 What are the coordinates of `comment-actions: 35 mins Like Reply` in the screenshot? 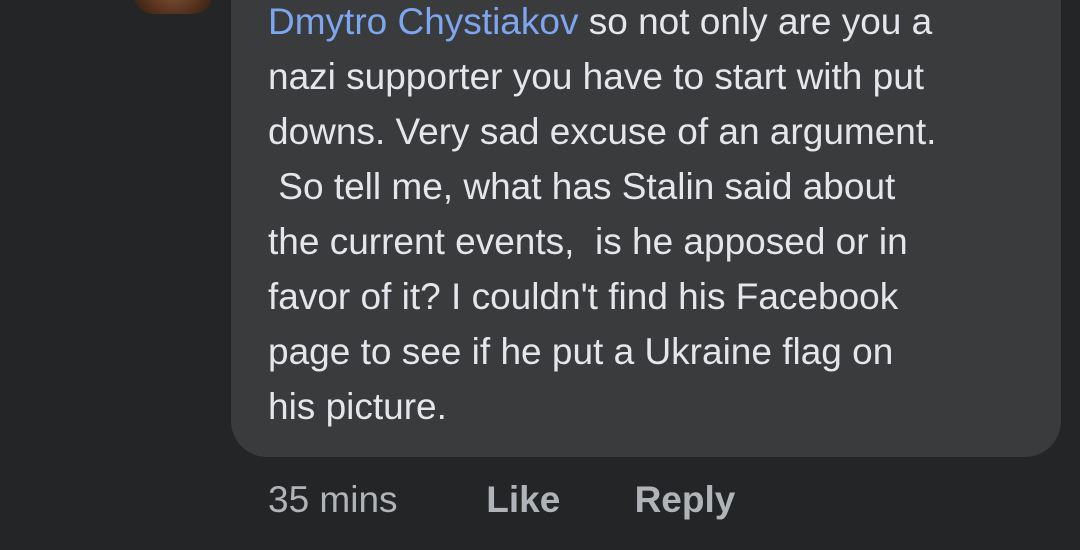 It's located at (501, 500).